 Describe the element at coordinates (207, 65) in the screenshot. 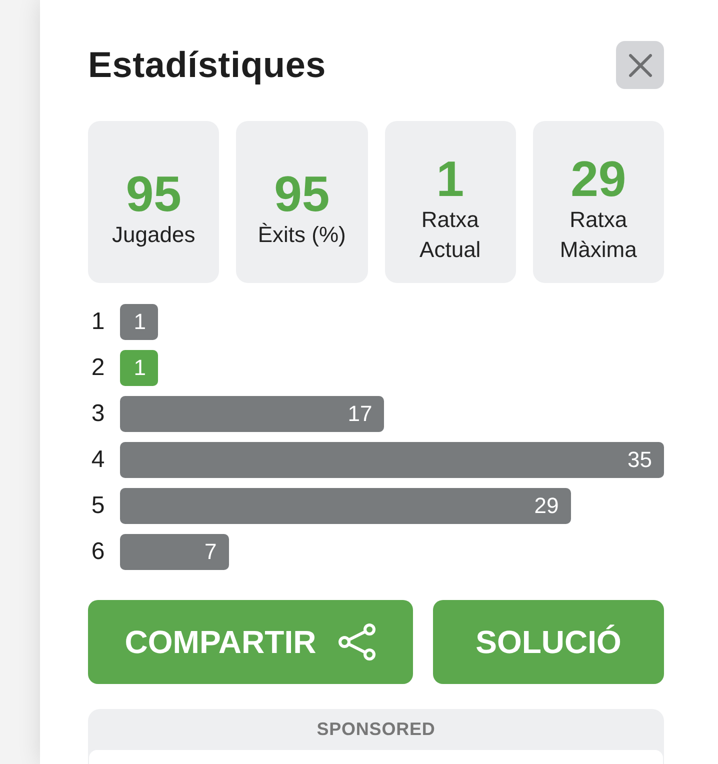

I see `dialog-title: Estadístiques` at that location.